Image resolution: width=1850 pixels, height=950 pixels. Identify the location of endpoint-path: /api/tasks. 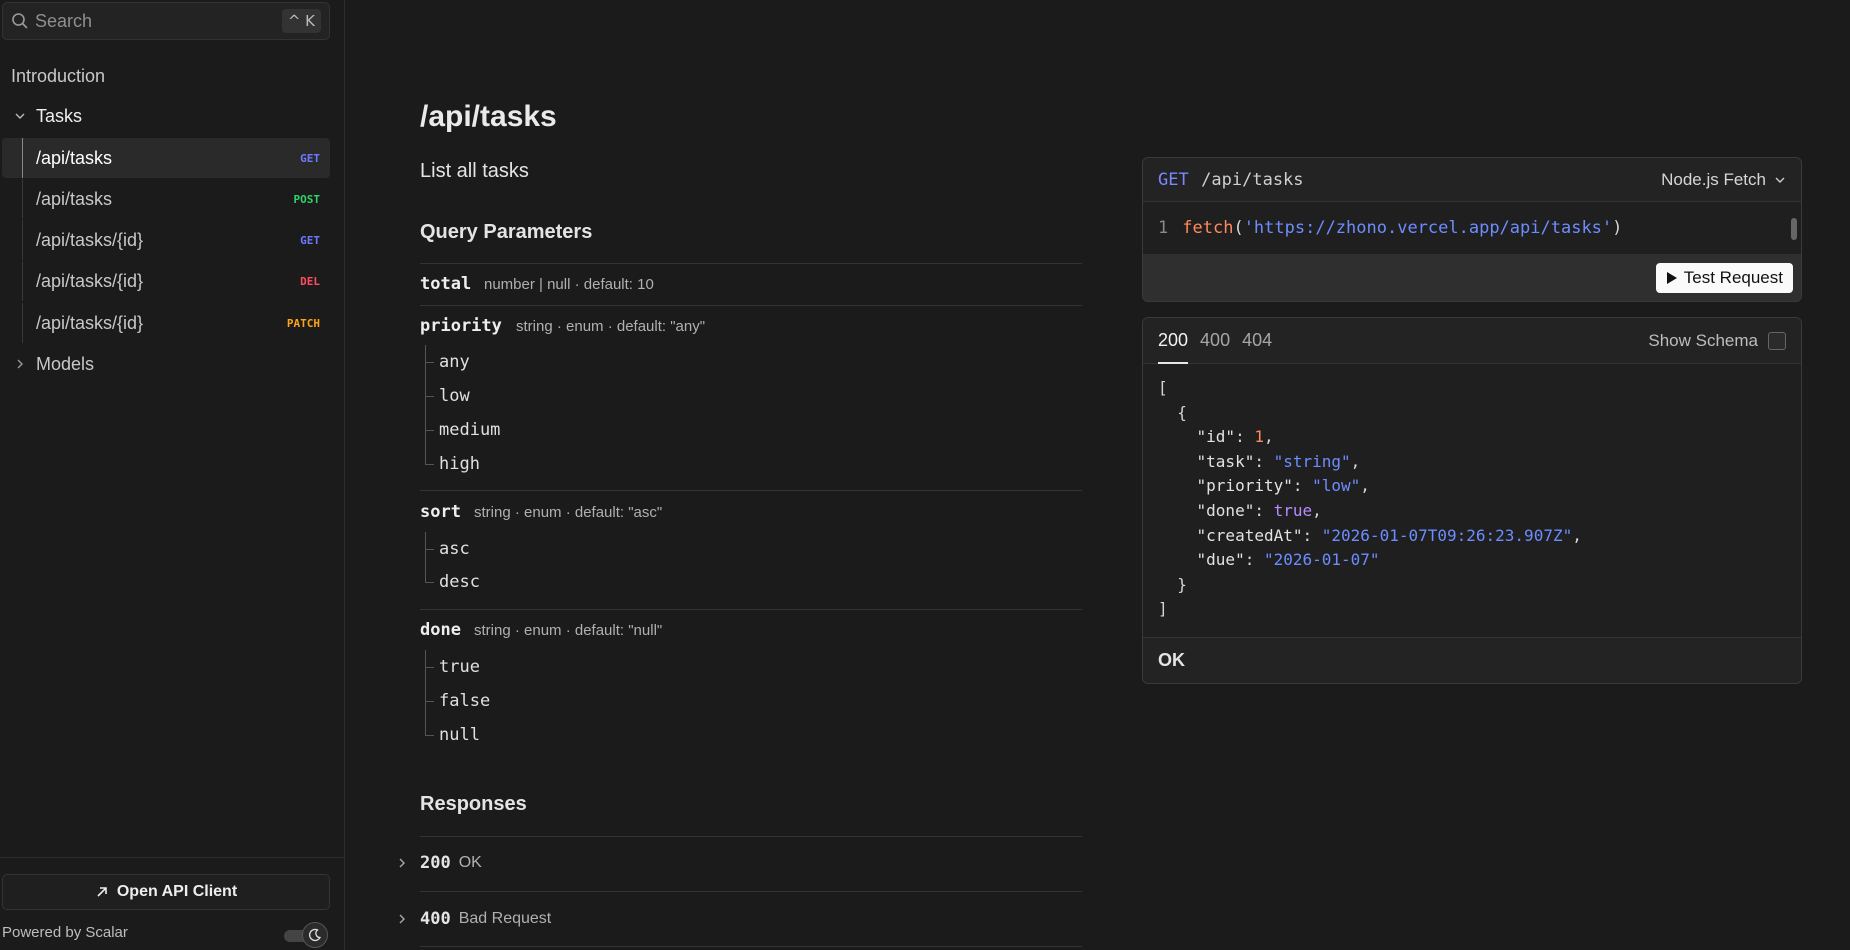
(74, 157).